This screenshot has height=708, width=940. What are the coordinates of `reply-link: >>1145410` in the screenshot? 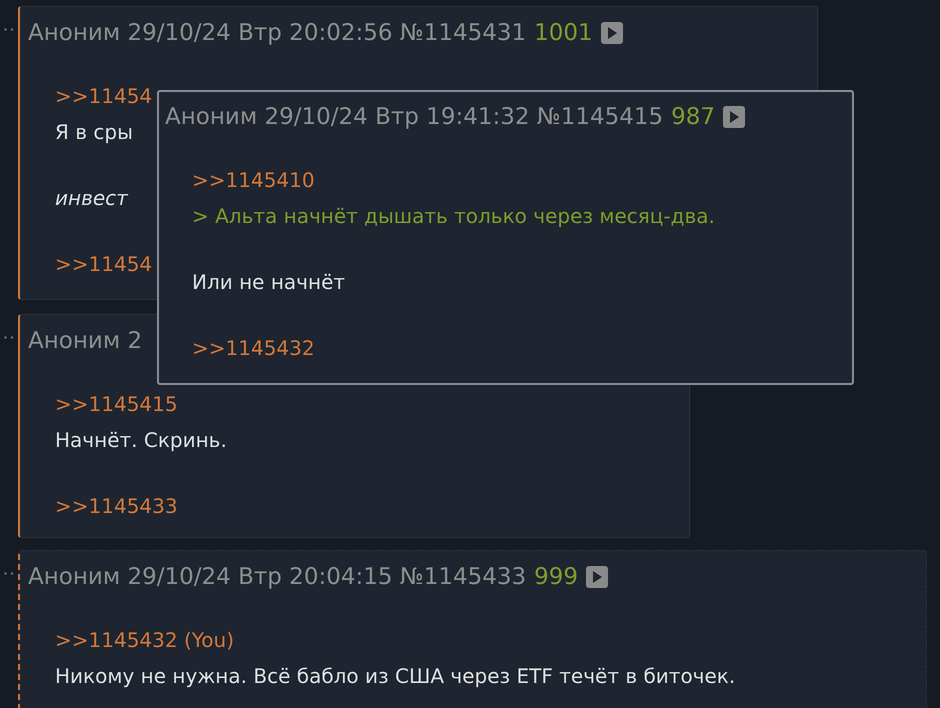 It's located at (253, 180).